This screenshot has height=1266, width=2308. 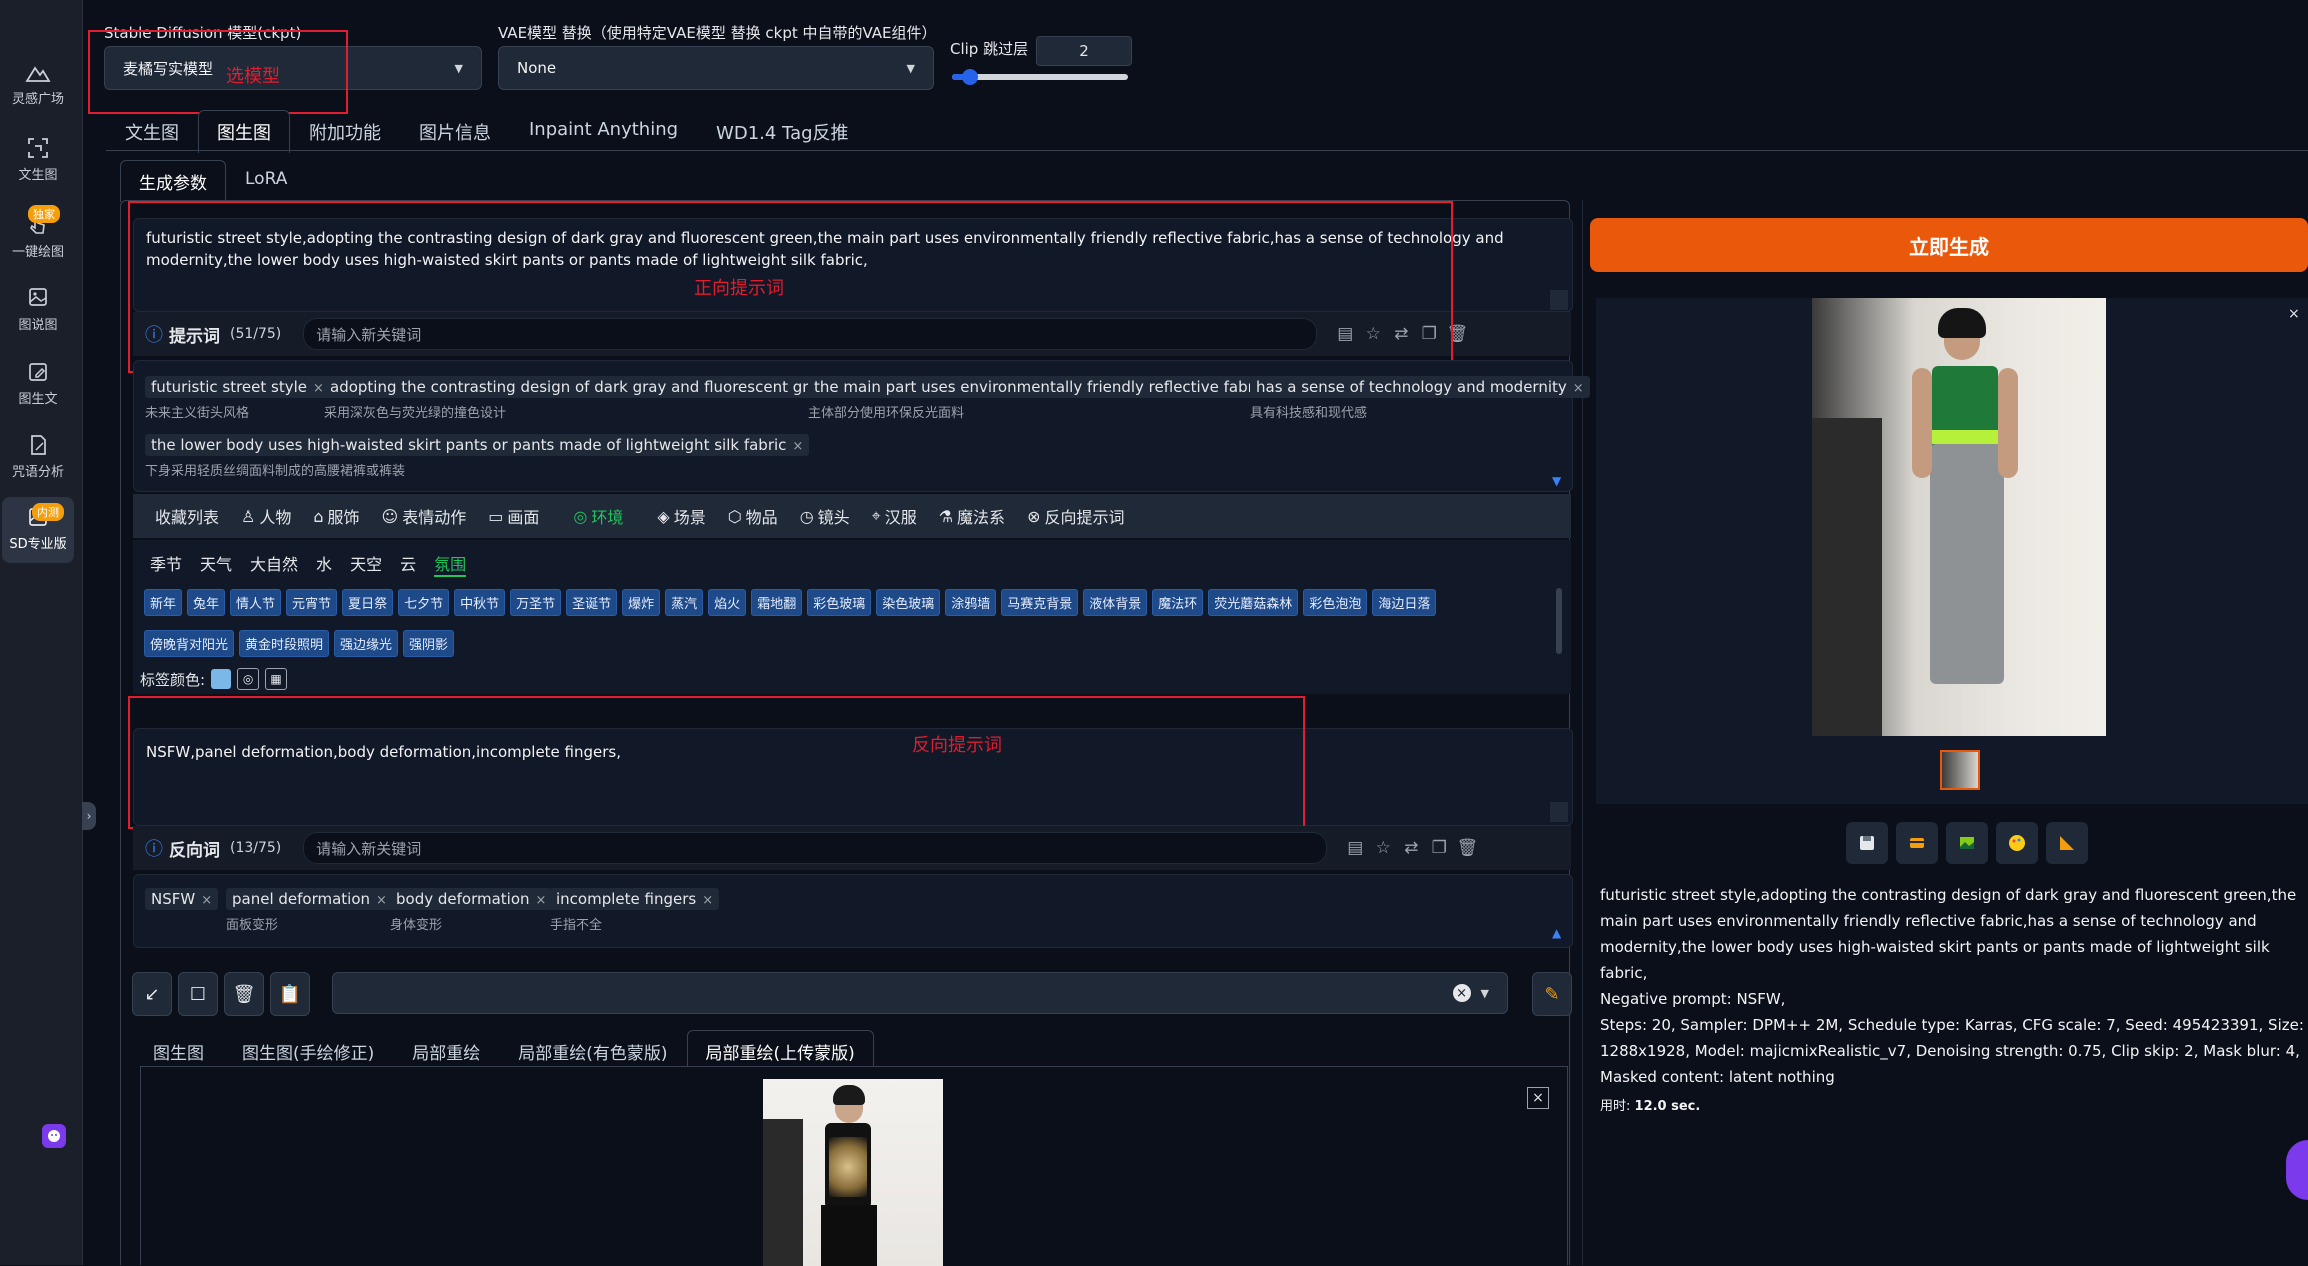 What do you see at coordinates (920, 993) in the screenshot?
I see `styles-select: × ▼` at bounding box center [920, 993].